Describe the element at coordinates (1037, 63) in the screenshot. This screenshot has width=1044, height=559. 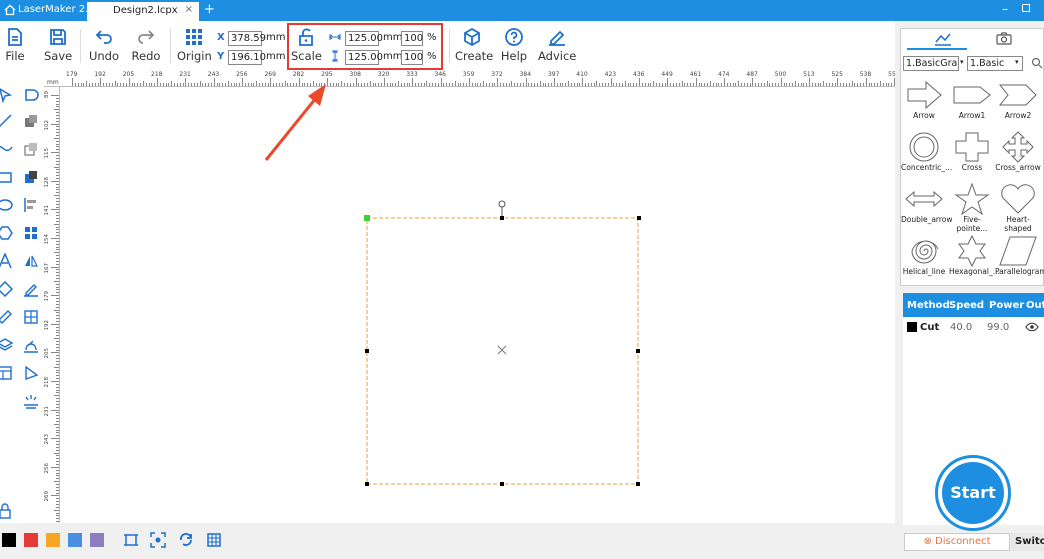
I see `search-icon` at that location.